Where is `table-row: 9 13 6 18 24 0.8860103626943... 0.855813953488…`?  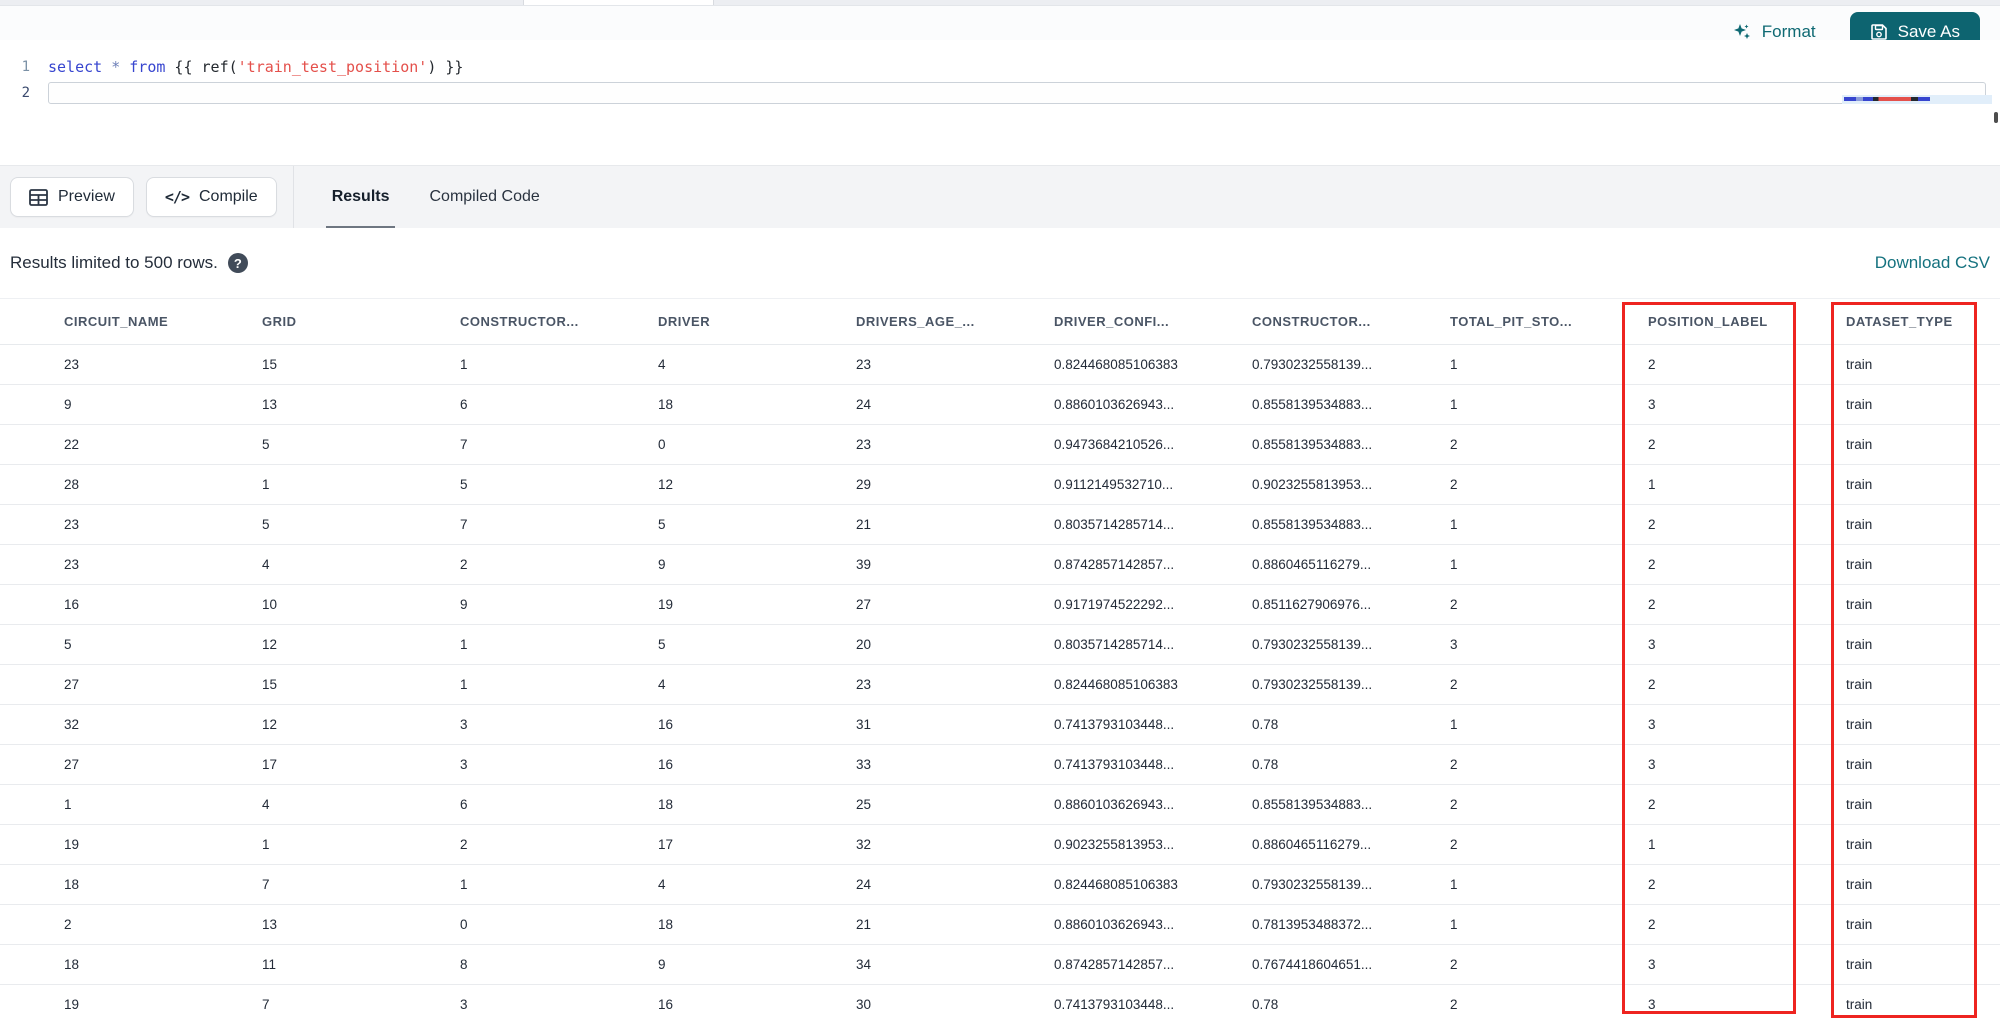 table-row: 9 13 6 18 24 0.8860103626943... 0.855813953488… is located at coordinates (1000, 405).